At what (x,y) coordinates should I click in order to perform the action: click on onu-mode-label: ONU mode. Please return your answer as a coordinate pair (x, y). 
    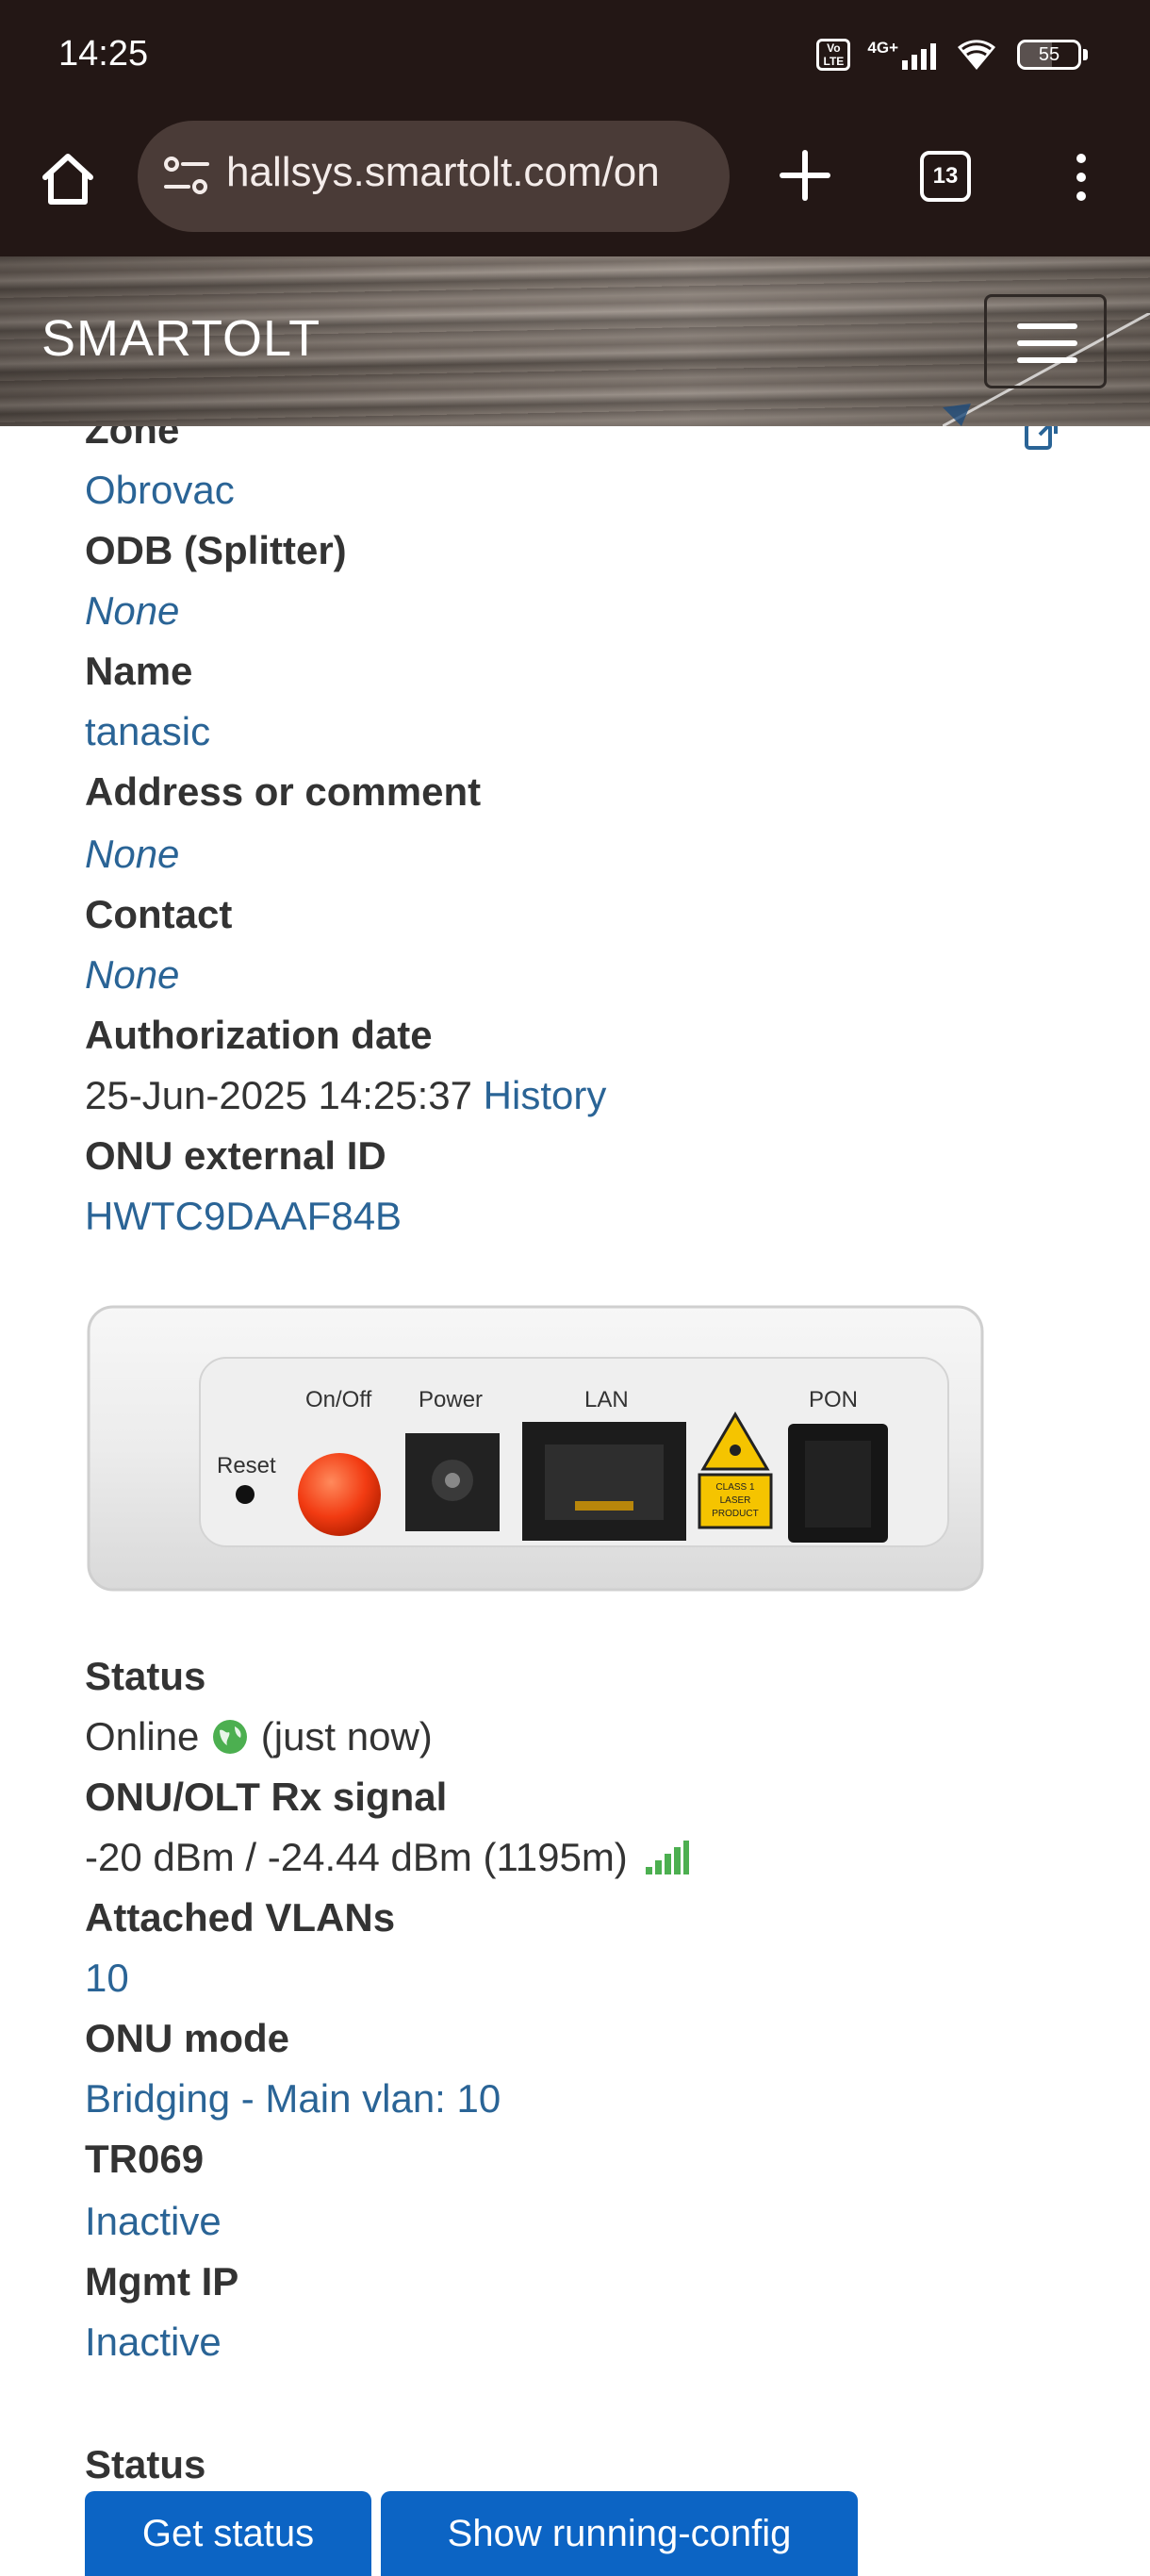
    Looking at the image, I should click on (187, 2038).